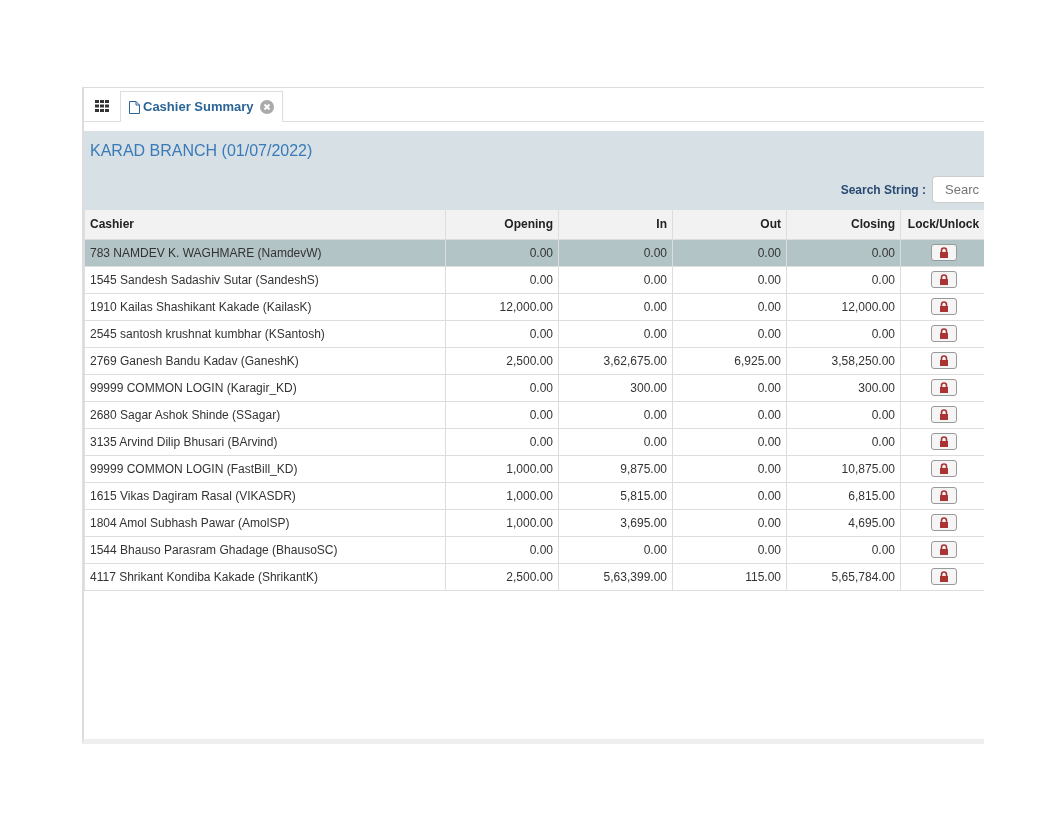  Describe the element at coordinates (729, 576) in the screenshot. I see `amount-cell: 115.00` at that location.